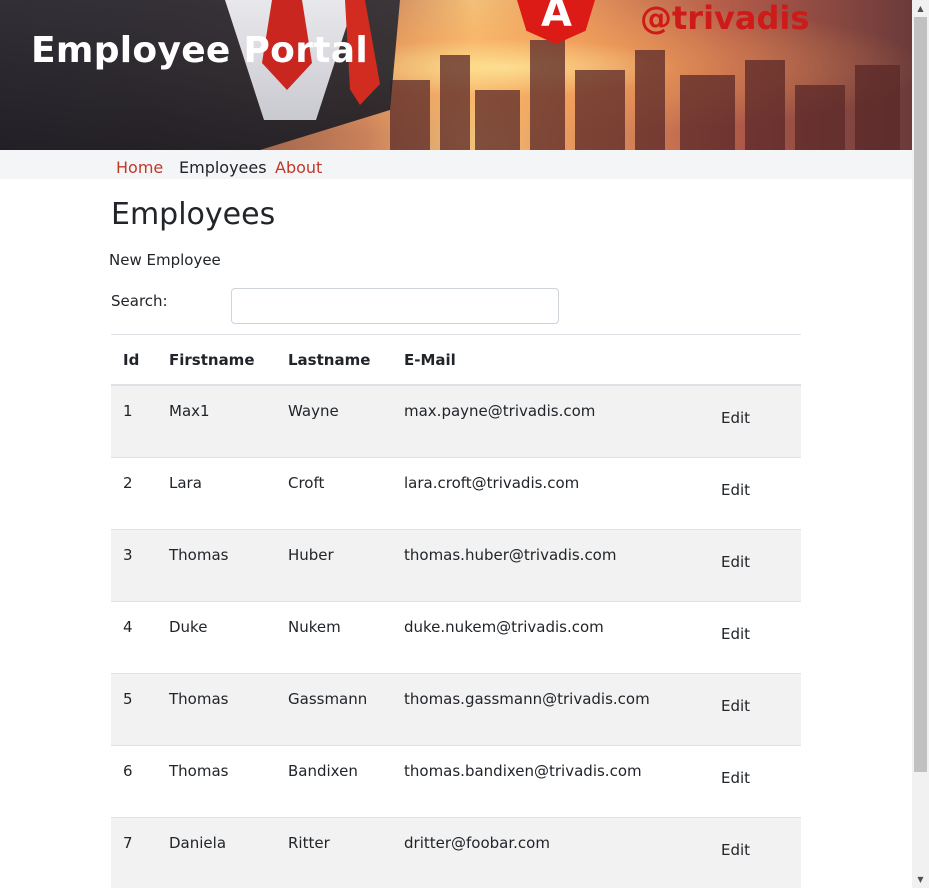 The height and width of the screenshot is (888, 929). Describe the element at coordinates (334, 420) in the screenshot. I see `cell-lastname: Wayne` at that location.